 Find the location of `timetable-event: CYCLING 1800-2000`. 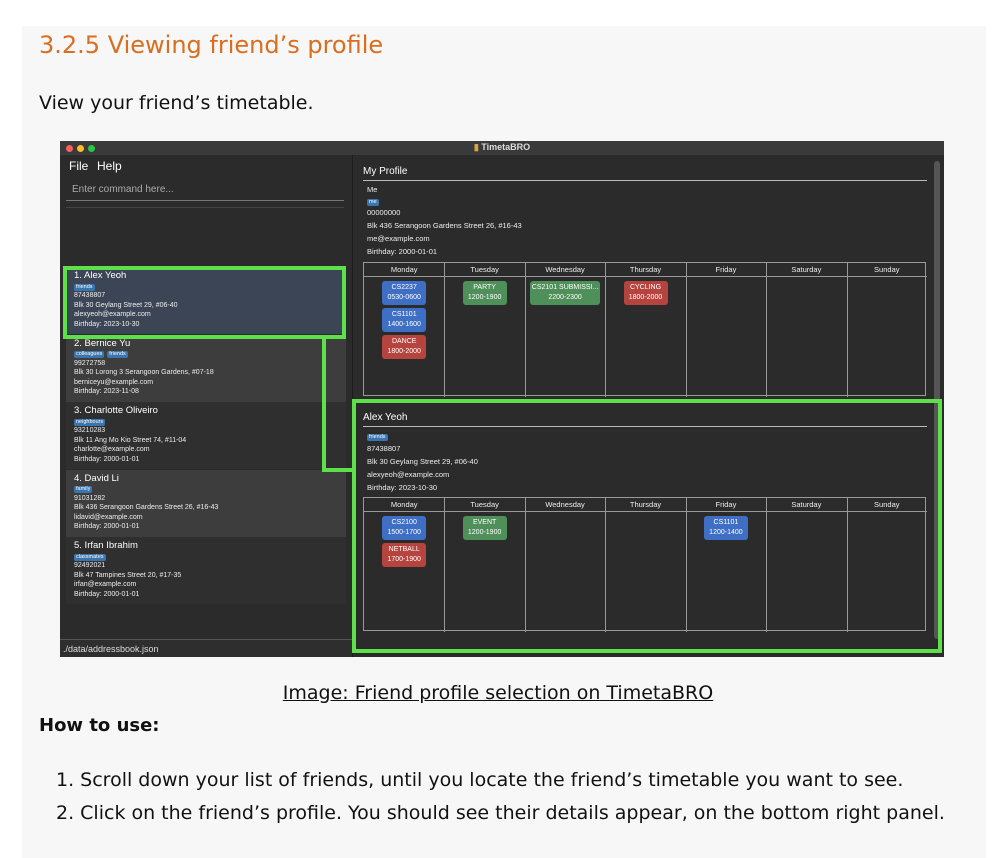

timetable-event: CYCLING 1800-2000 is located at coordinates (645, 293).